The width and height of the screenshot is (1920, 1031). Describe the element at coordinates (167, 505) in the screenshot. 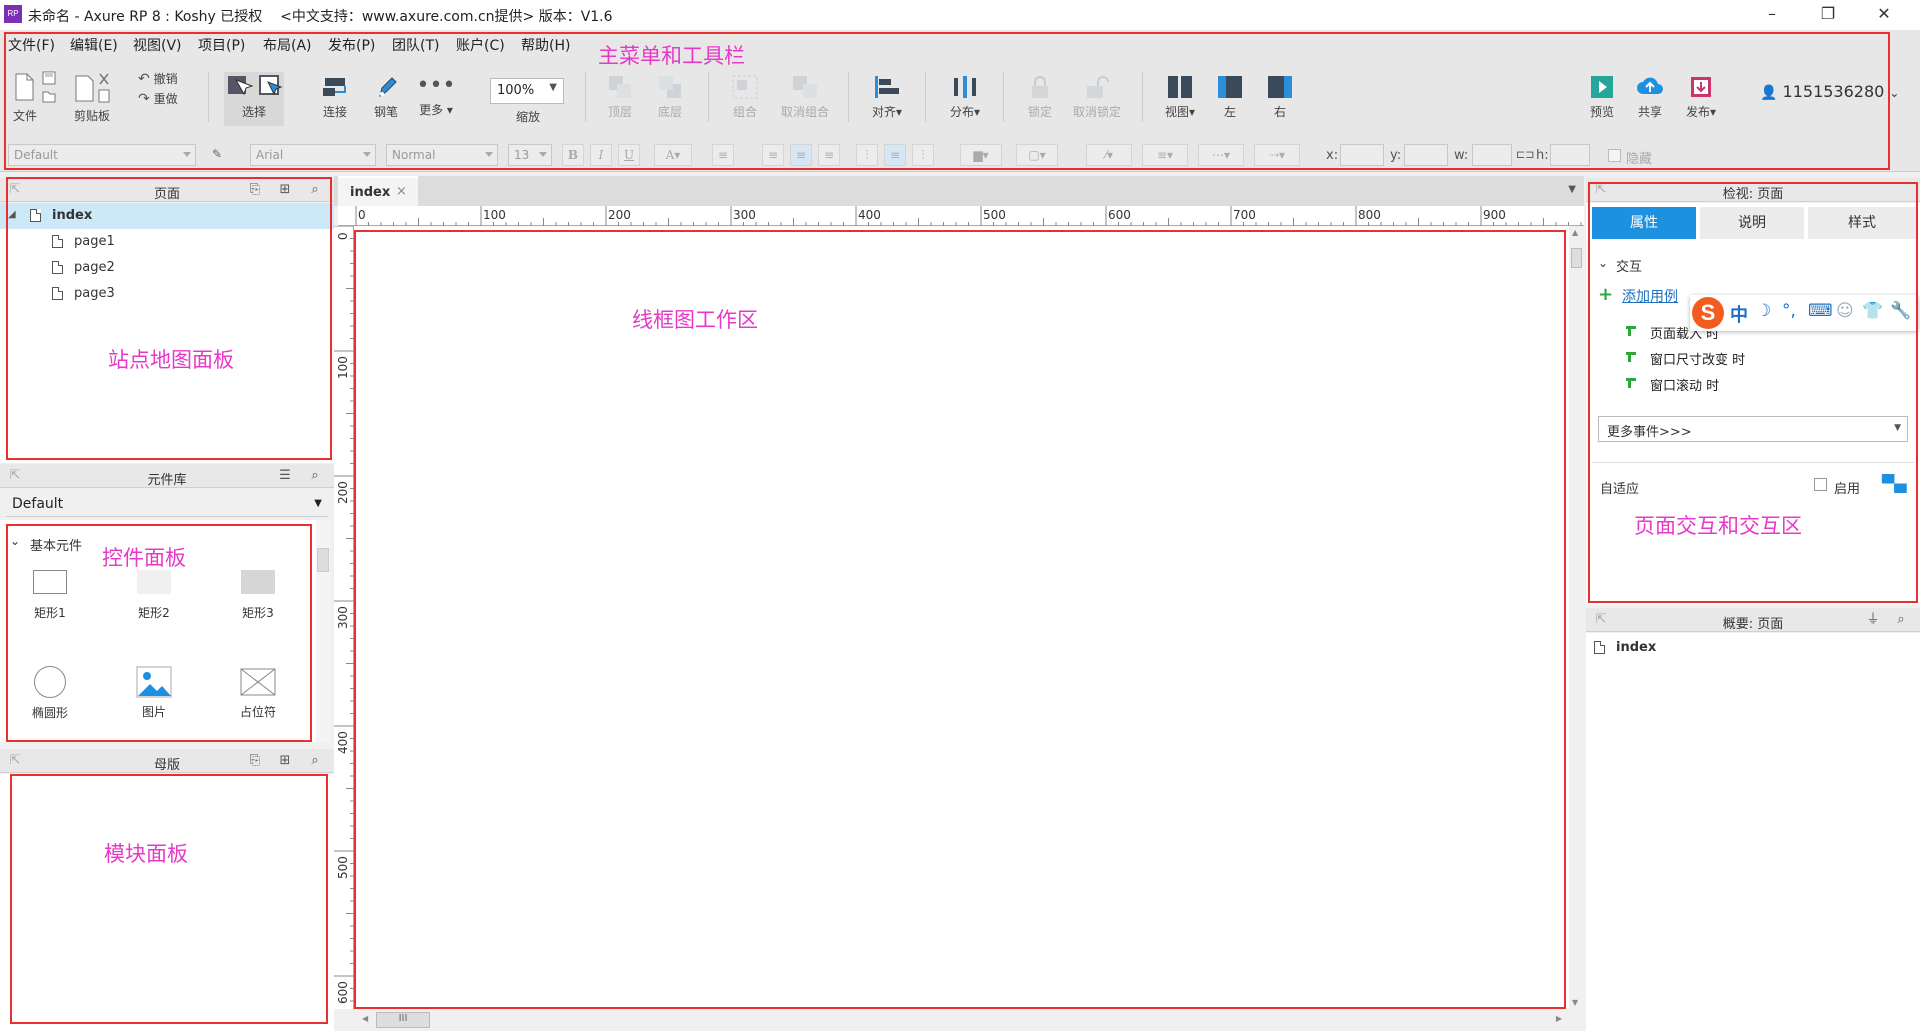

I see `library-select: Default ▼` at that location.